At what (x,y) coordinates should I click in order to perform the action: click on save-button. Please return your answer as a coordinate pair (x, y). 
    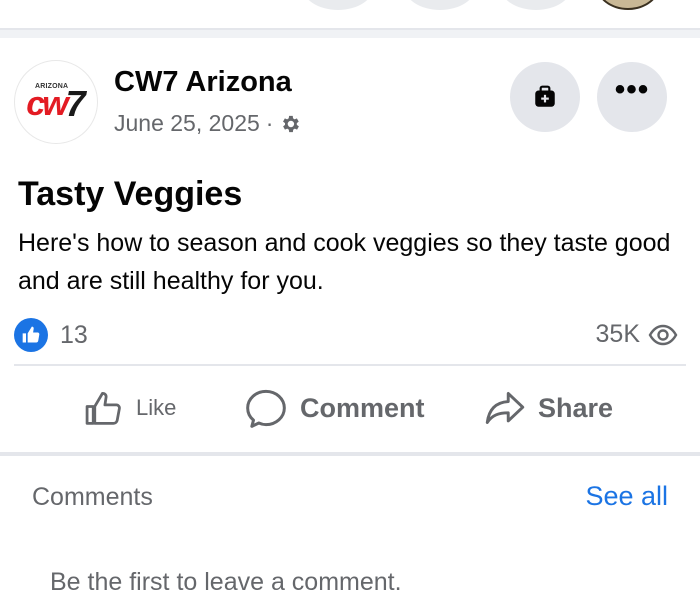
    Looking at the image, I should click on (545, 97).